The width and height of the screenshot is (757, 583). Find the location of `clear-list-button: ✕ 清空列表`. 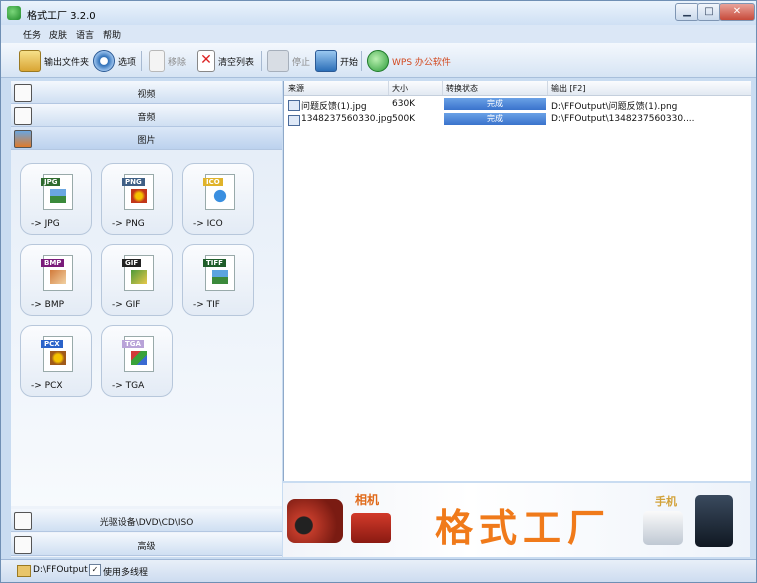

clear-list-button: ✕ 清空列表 is located at coordinates (225, 61).